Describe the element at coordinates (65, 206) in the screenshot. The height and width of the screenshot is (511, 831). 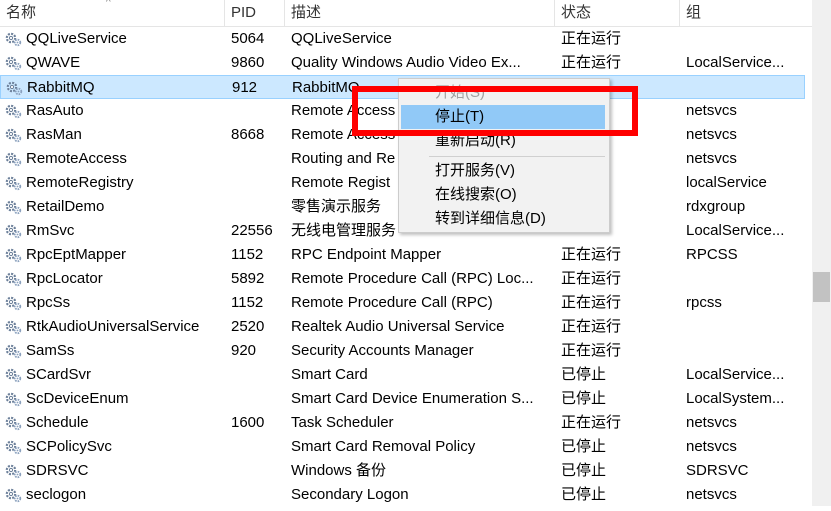
I see `service-name: RetailDemo` at that location.